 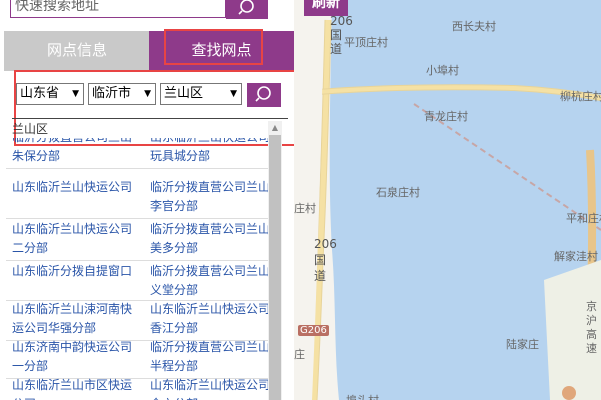 I want to click on outlet-link: 临沂分拨直营公司兰山美多分部, so click(x=207, y=239).